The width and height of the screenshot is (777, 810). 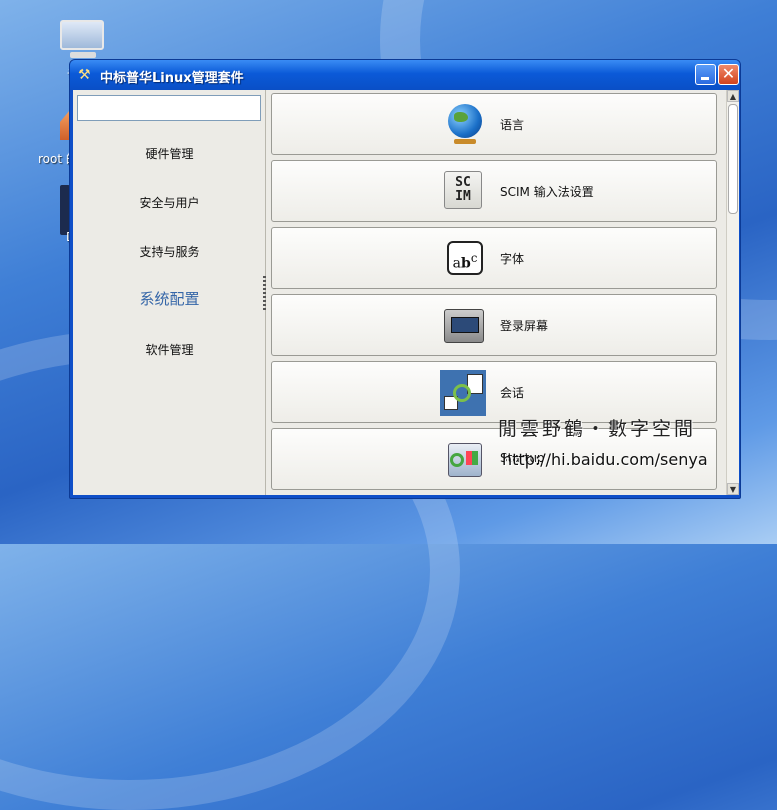 I want to click on module-label: 字体, so click(x=512, y=259).